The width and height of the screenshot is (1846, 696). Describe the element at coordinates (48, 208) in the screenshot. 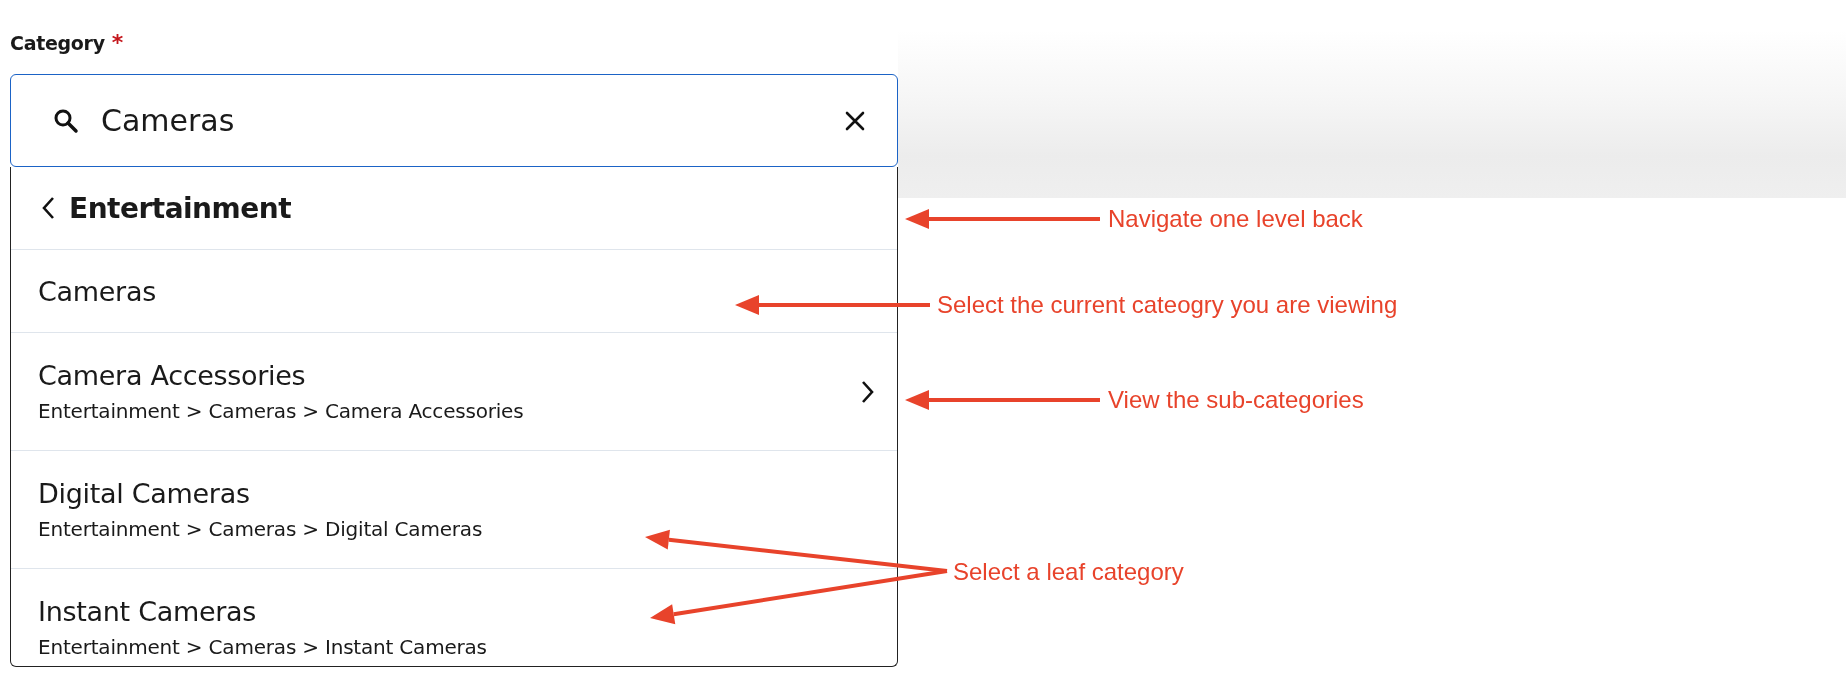

I see `chevron-left-icon` at that location.